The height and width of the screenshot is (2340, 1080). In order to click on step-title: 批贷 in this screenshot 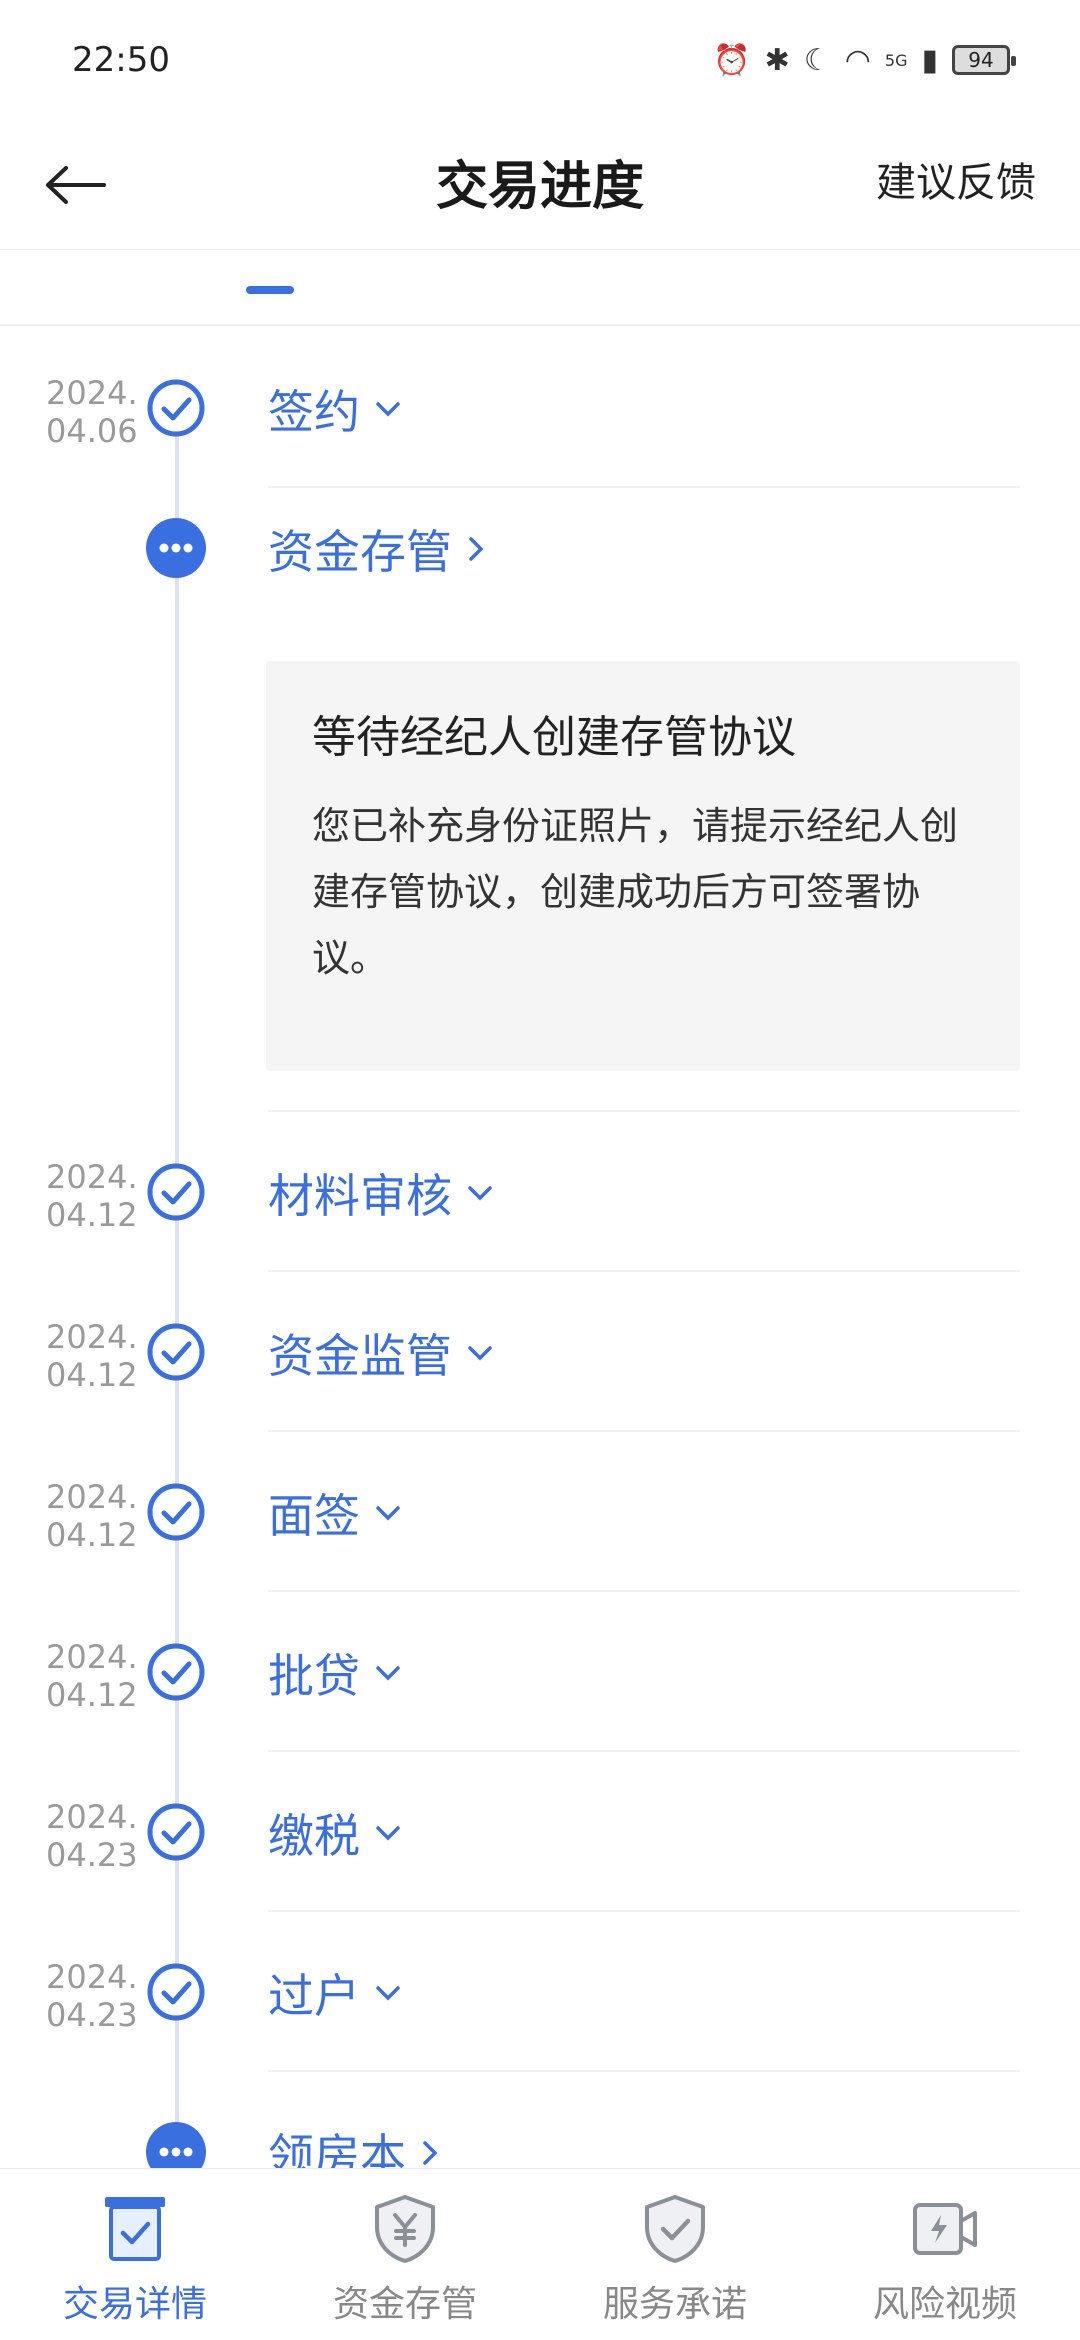, I will do `click(314, 1676)`.